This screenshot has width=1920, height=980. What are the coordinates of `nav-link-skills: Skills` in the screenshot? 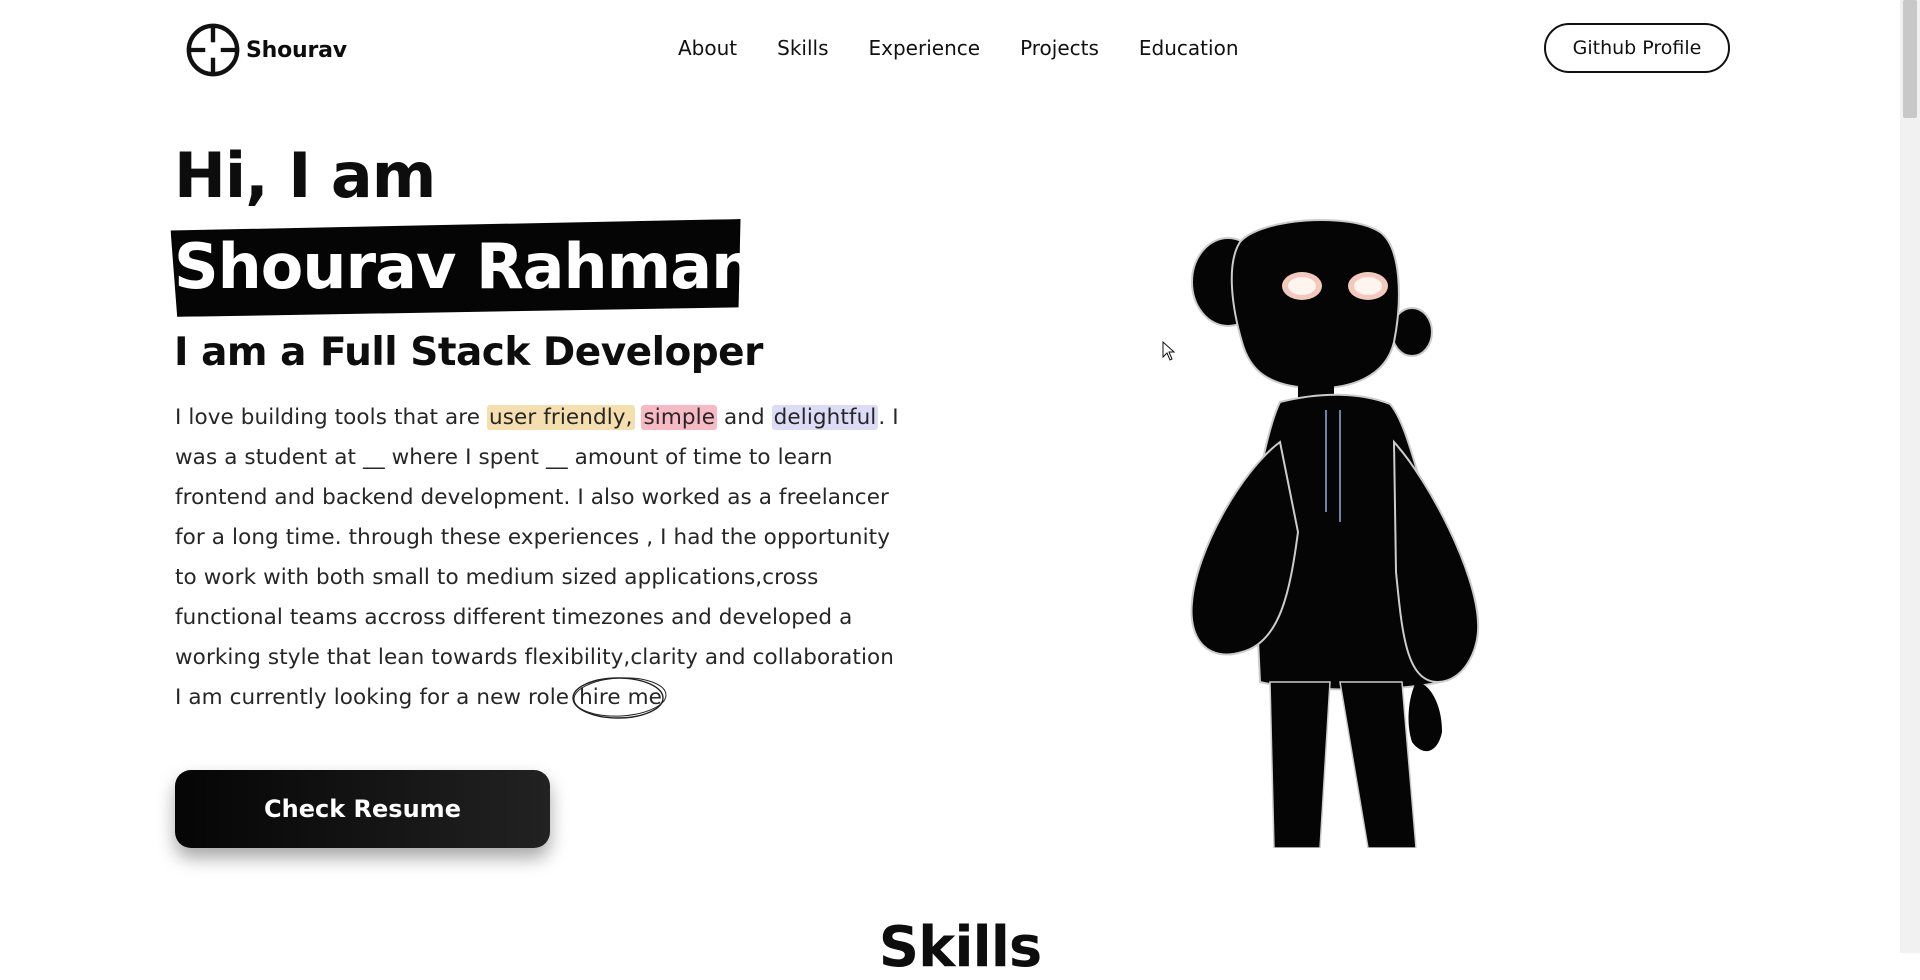 It's located at (802, 48).